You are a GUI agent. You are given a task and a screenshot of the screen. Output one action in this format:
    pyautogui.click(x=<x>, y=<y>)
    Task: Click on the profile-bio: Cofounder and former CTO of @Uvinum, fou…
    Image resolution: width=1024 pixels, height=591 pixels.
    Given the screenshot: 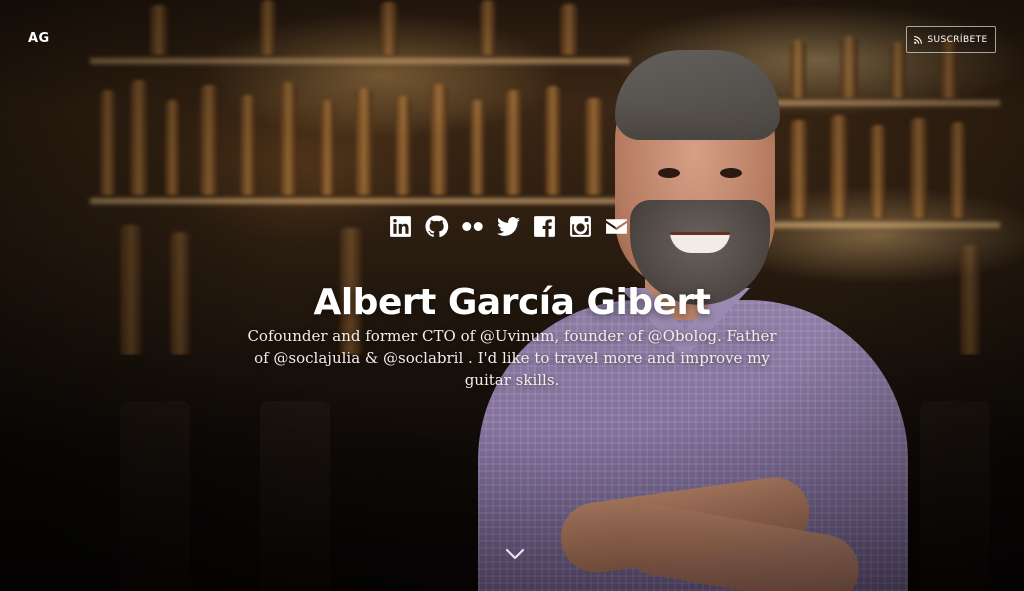 What is the action you would take?
    pyautogui.click(x=512, y=358)
    